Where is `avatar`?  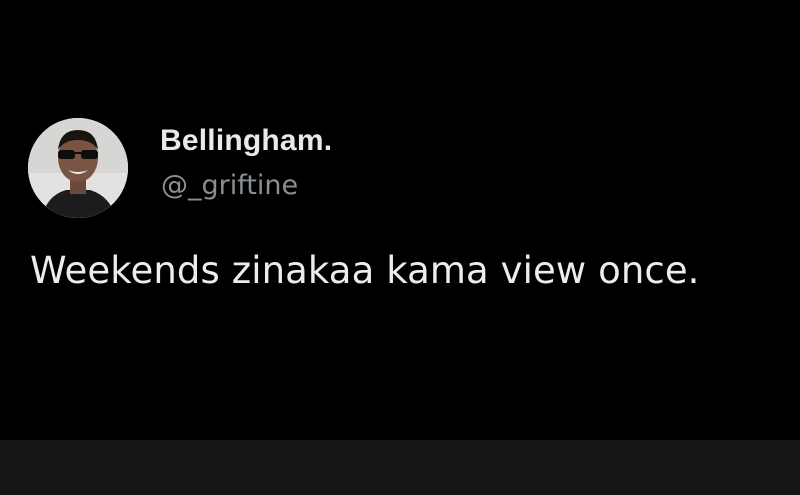
avatar is located at coordinates (78, 168).